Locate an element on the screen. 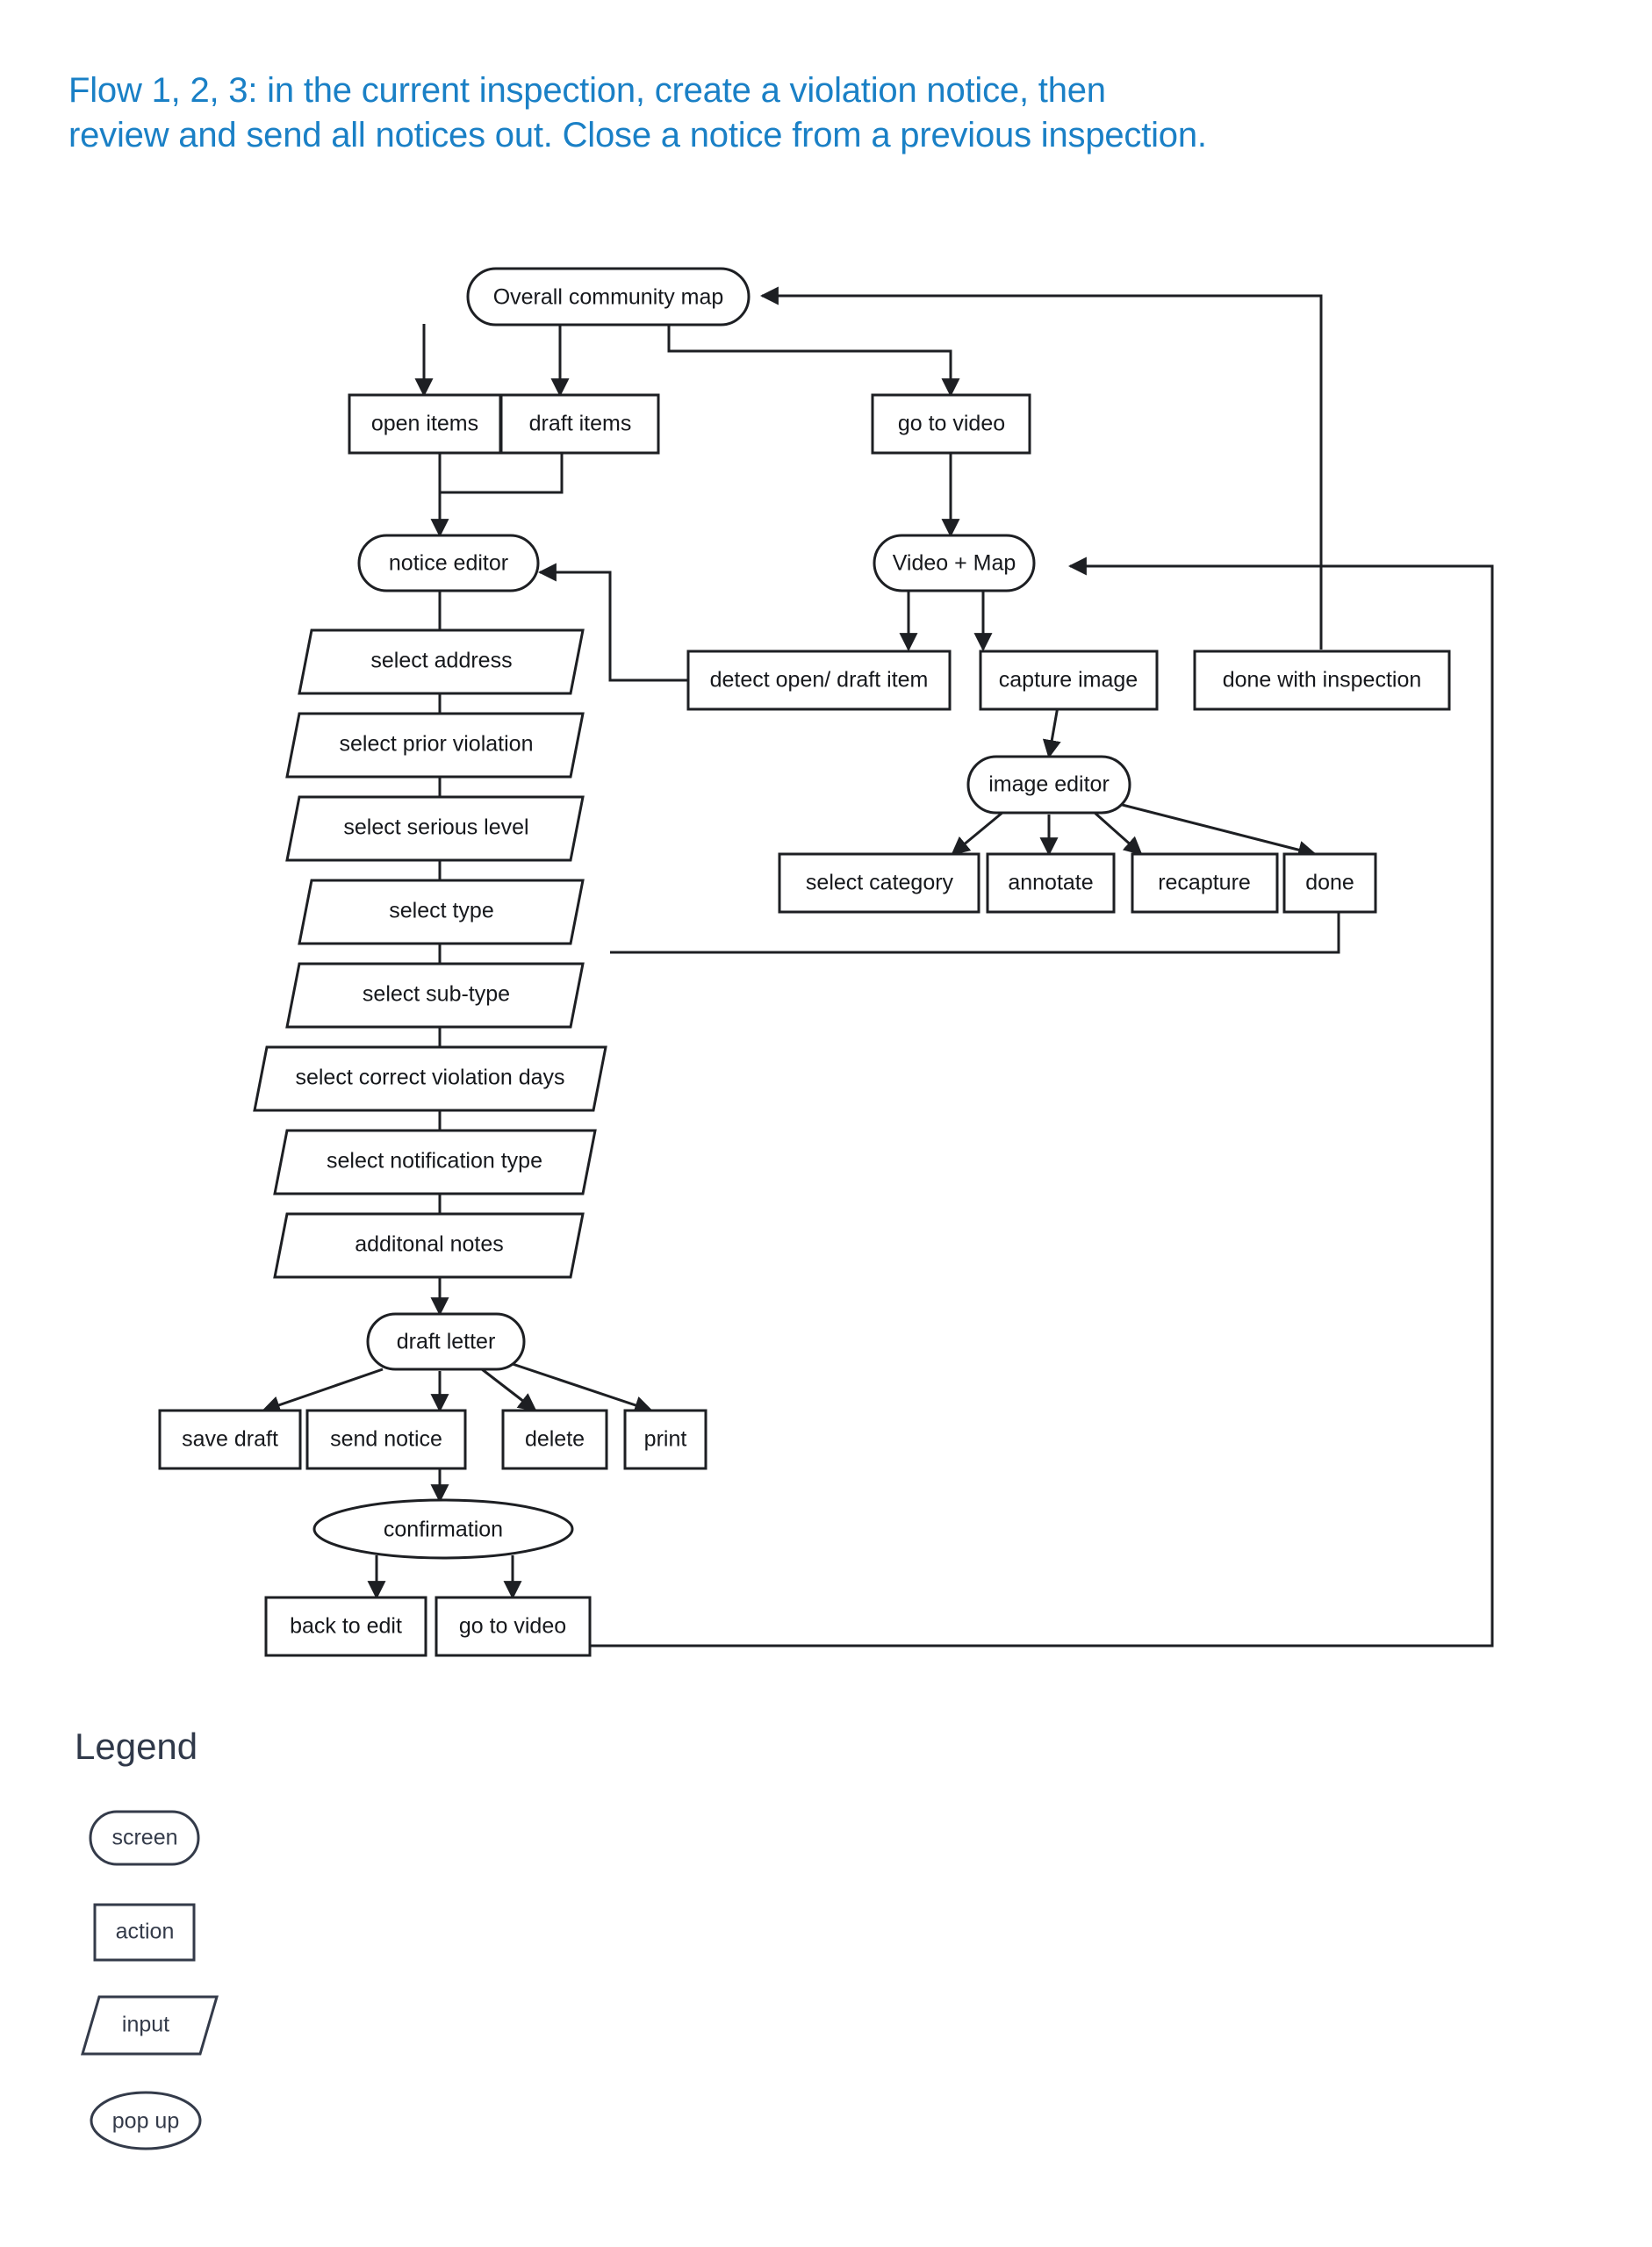  node-label: capture image is located at coordinates (1069, 680).